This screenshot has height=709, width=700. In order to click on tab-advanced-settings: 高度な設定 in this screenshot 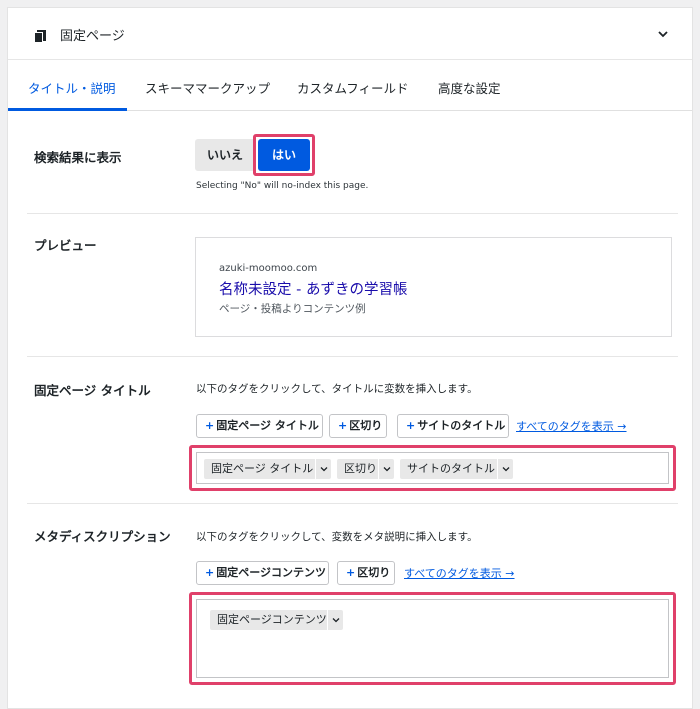, I will do `click(469, 87)`.